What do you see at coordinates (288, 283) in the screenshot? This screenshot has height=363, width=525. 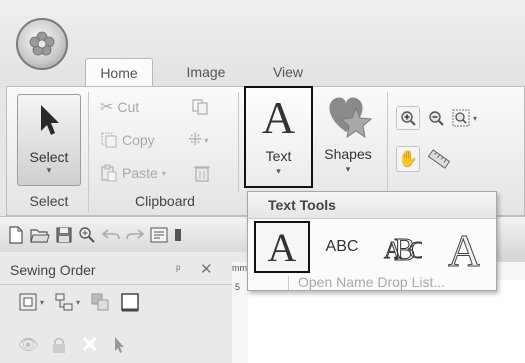 I see `menu-separator` at bounding box center [288, 283].